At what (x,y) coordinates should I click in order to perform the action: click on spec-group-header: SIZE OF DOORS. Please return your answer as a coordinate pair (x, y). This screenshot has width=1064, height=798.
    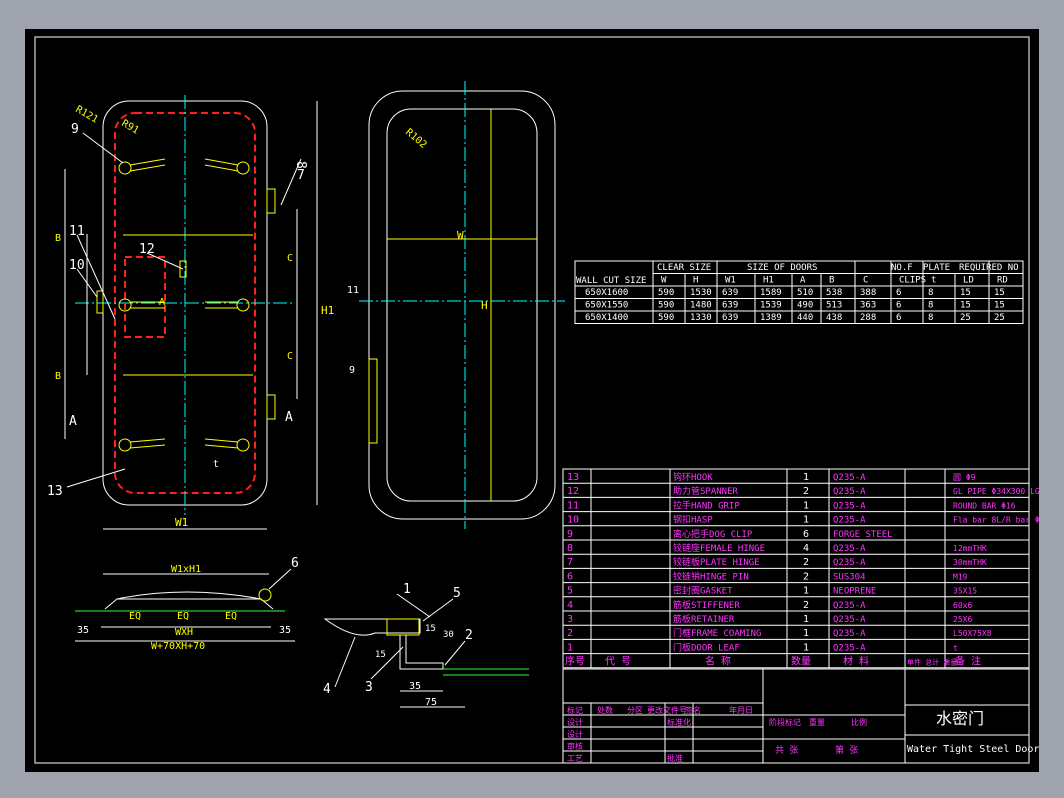
    Looking at the image, I should click on (782, 268).